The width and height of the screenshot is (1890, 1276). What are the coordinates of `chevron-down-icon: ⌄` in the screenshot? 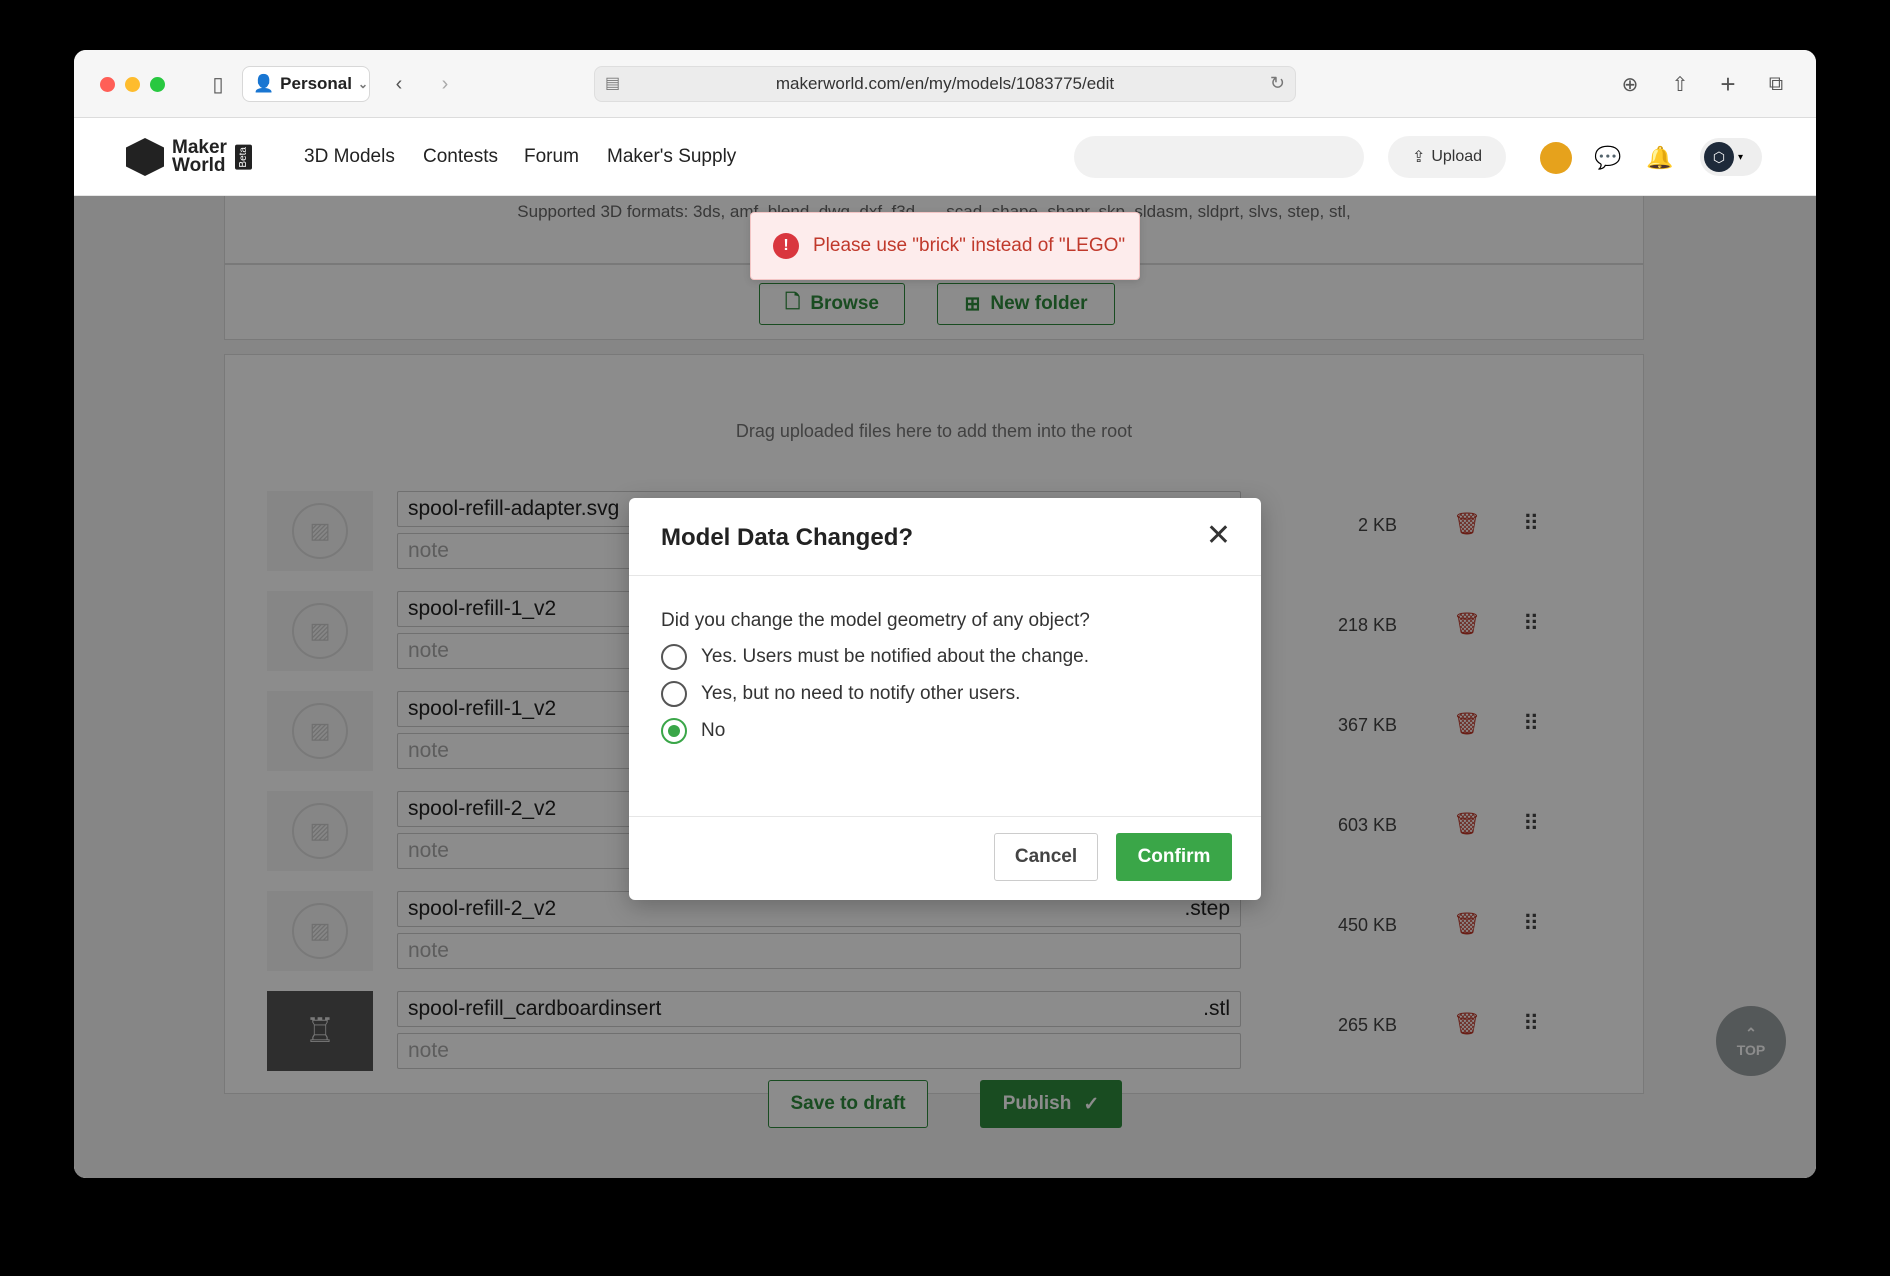 It's located at (363, 84).